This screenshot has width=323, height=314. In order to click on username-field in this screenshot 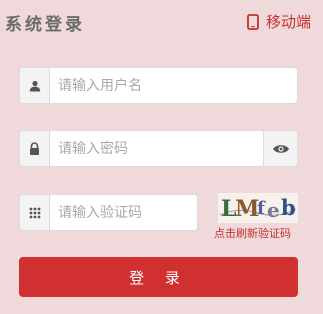, I will do `click(158, 85)`.